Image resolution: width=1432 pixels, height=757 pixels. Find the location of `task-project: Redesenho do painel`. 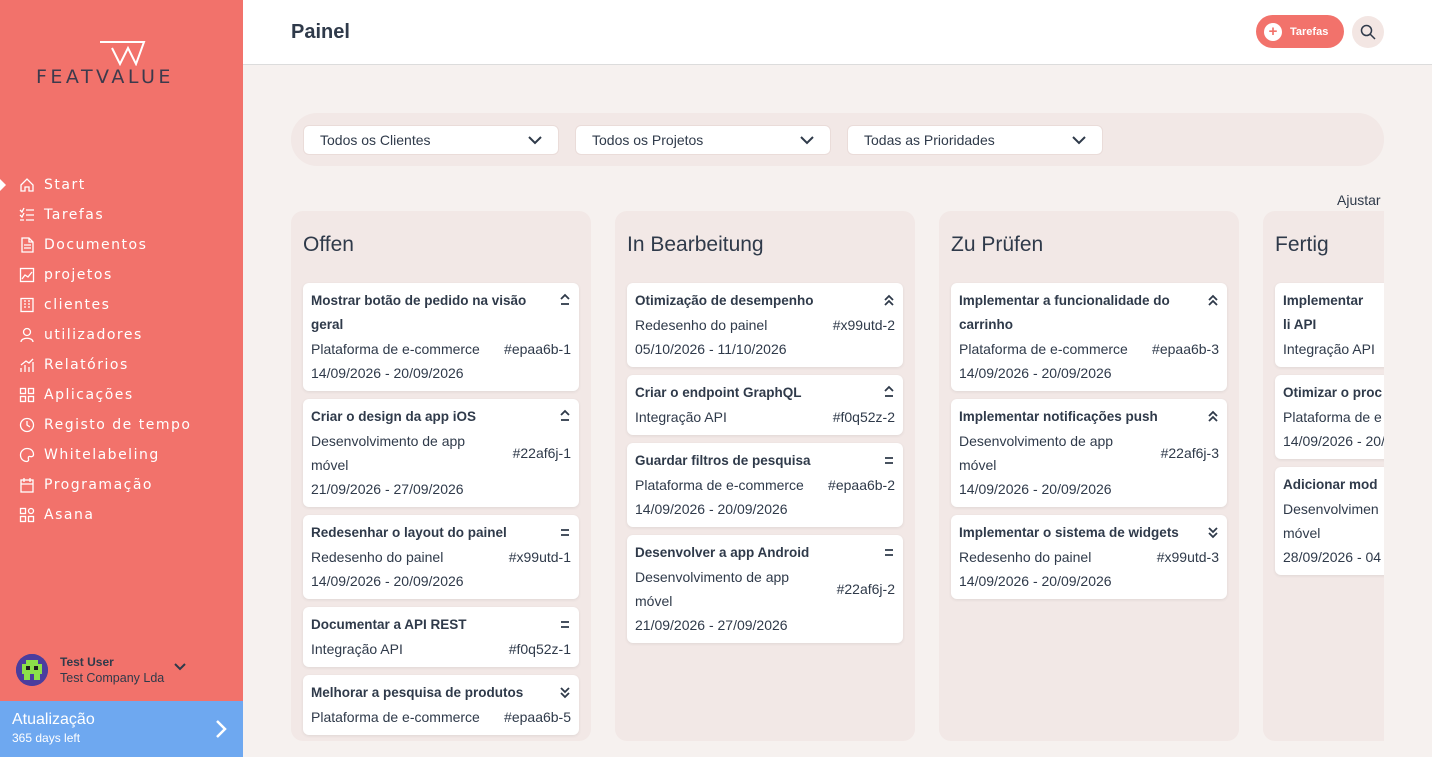

task-project: Redesenho do painel is located at coordinates (377, 557).